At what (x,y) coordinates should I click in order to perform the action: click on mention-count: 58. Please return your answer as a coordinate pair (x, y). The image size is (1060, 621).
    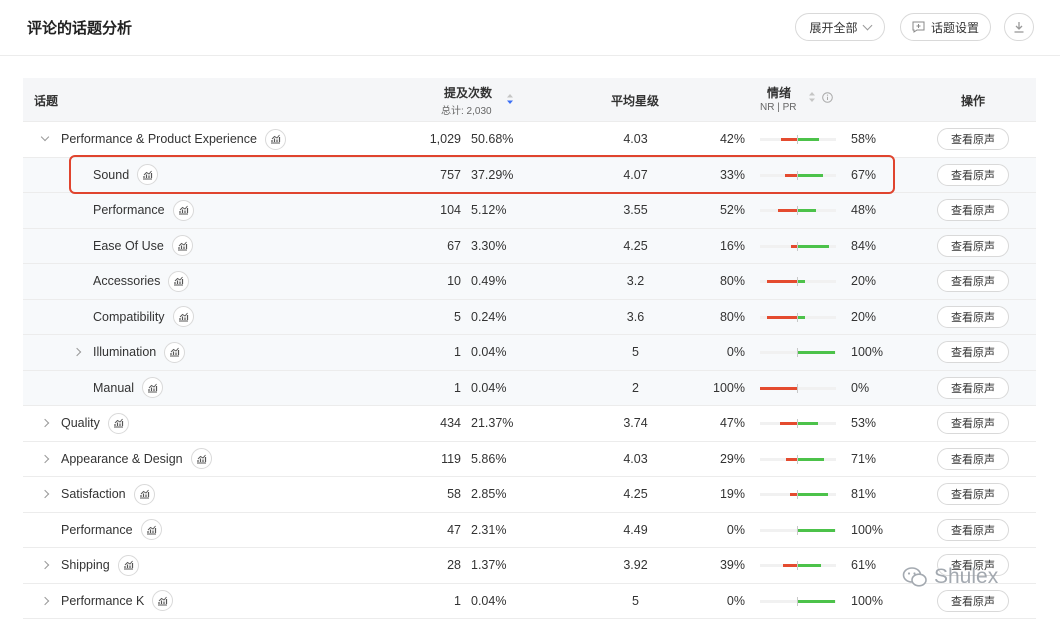
    Looking at the image, I should click on (454, 494).